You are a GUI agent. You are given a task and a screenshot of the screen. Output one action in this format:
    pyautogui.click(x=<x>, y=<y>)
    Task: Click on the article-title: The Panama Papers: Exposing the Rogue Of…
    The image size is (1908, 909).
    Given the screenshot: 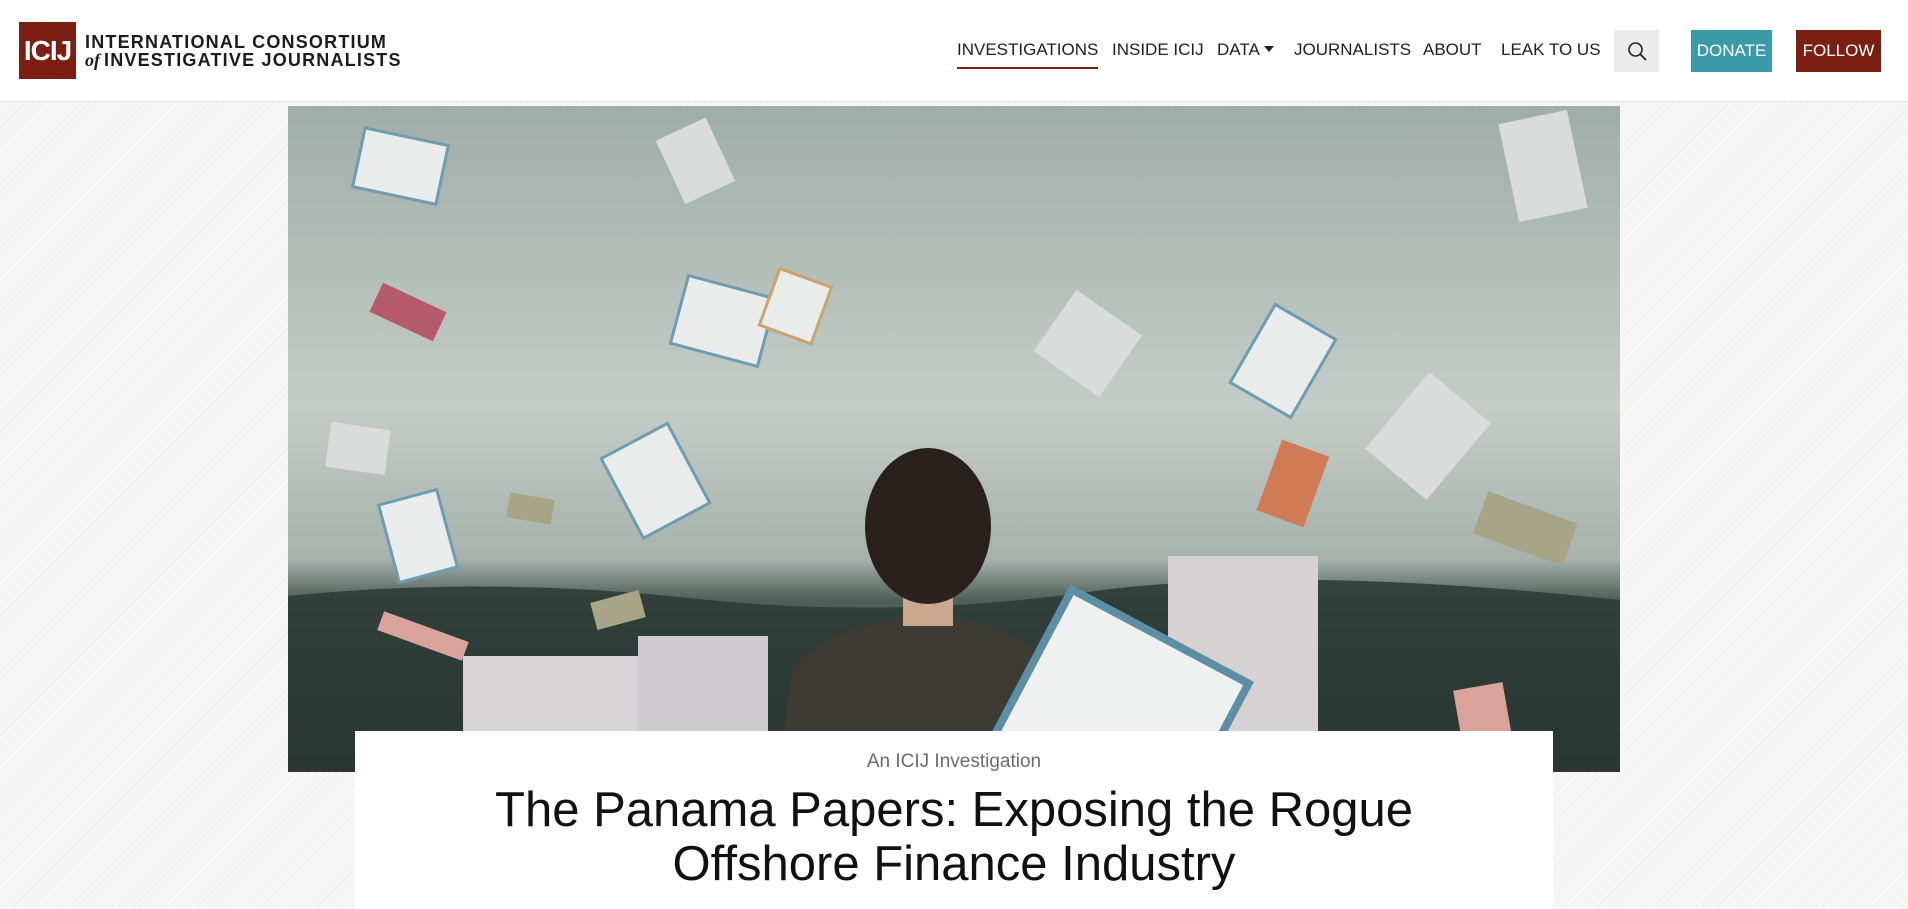 What is the action you would take?
    pyautogui.click(x=954, y=837)
    